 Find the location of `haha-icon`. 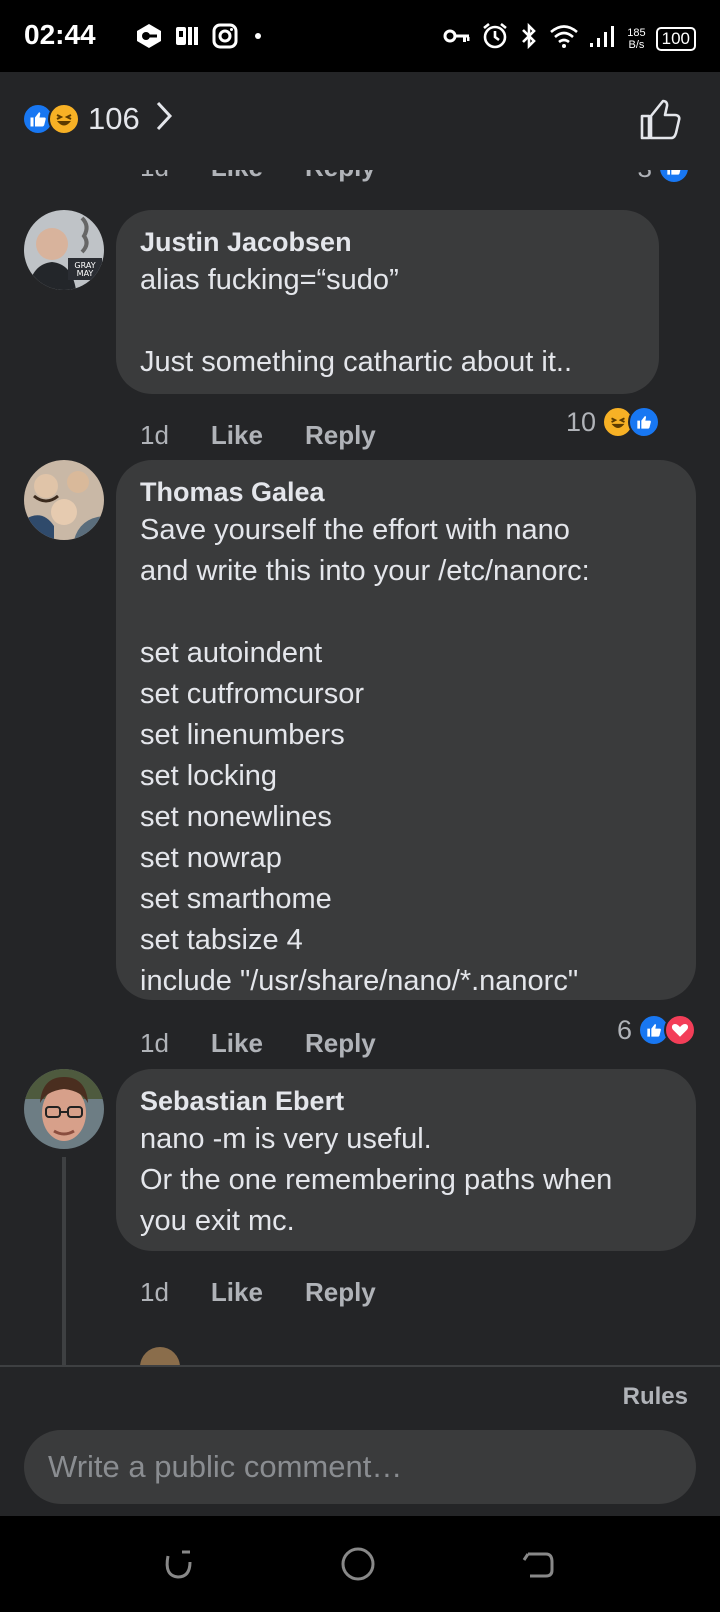

haha-icon is located at coordinates (64, 118).